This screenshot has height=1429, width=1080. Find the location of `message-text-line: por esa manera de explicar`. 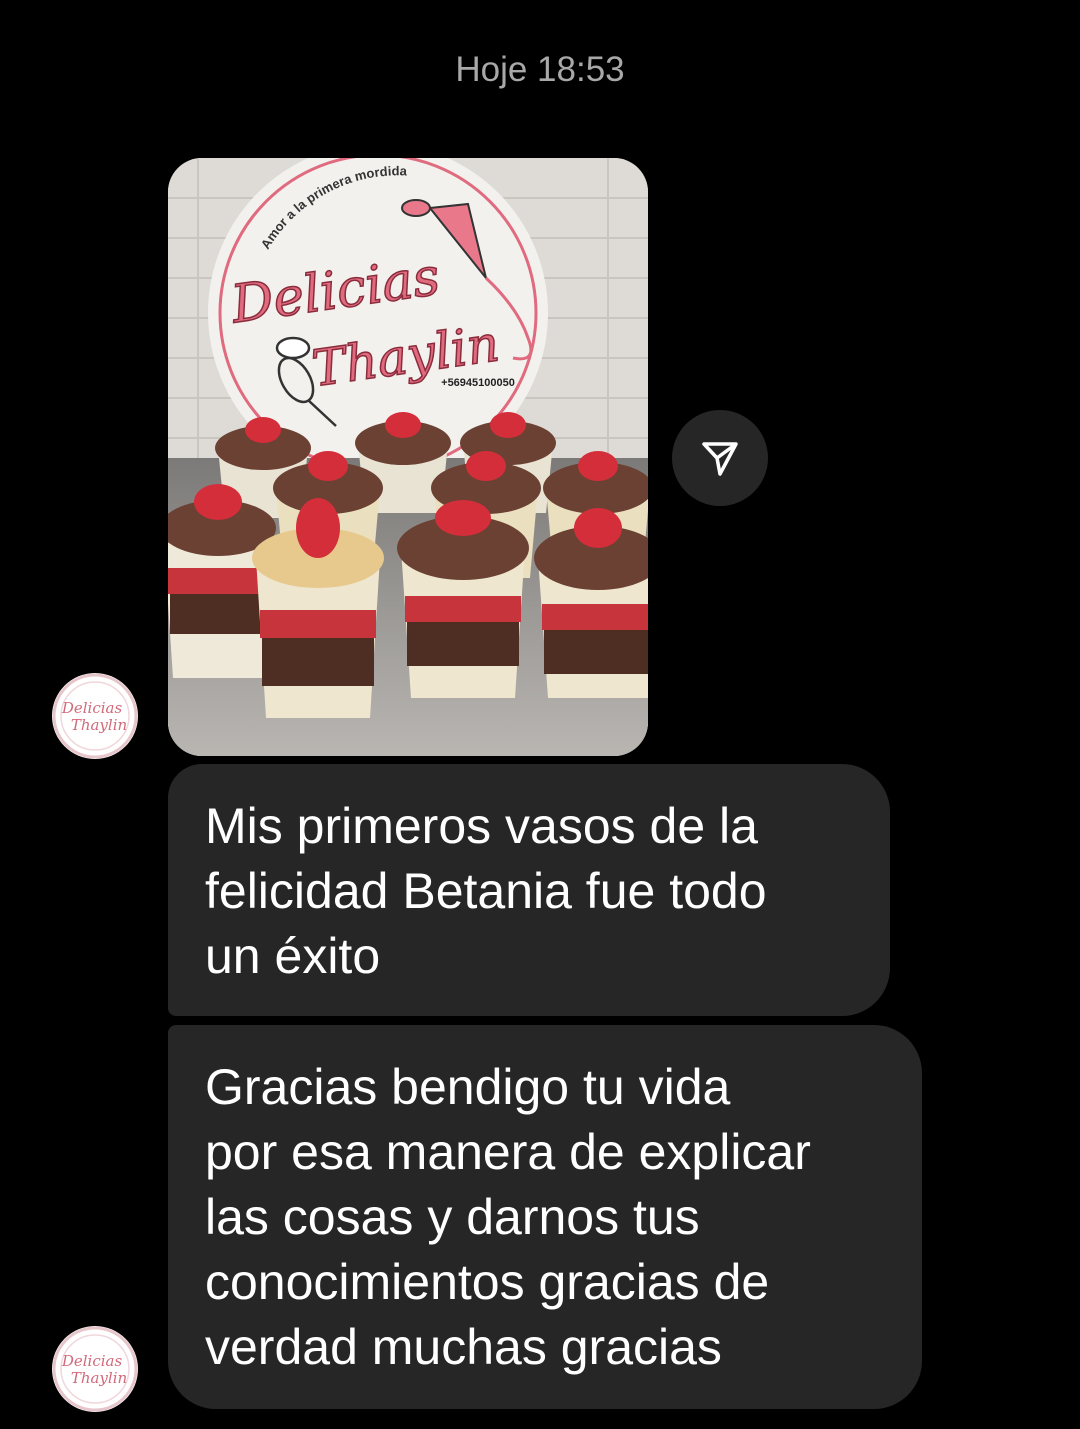

message-text-line: por esa manera de explicar is located at coordinates (508, 1152).